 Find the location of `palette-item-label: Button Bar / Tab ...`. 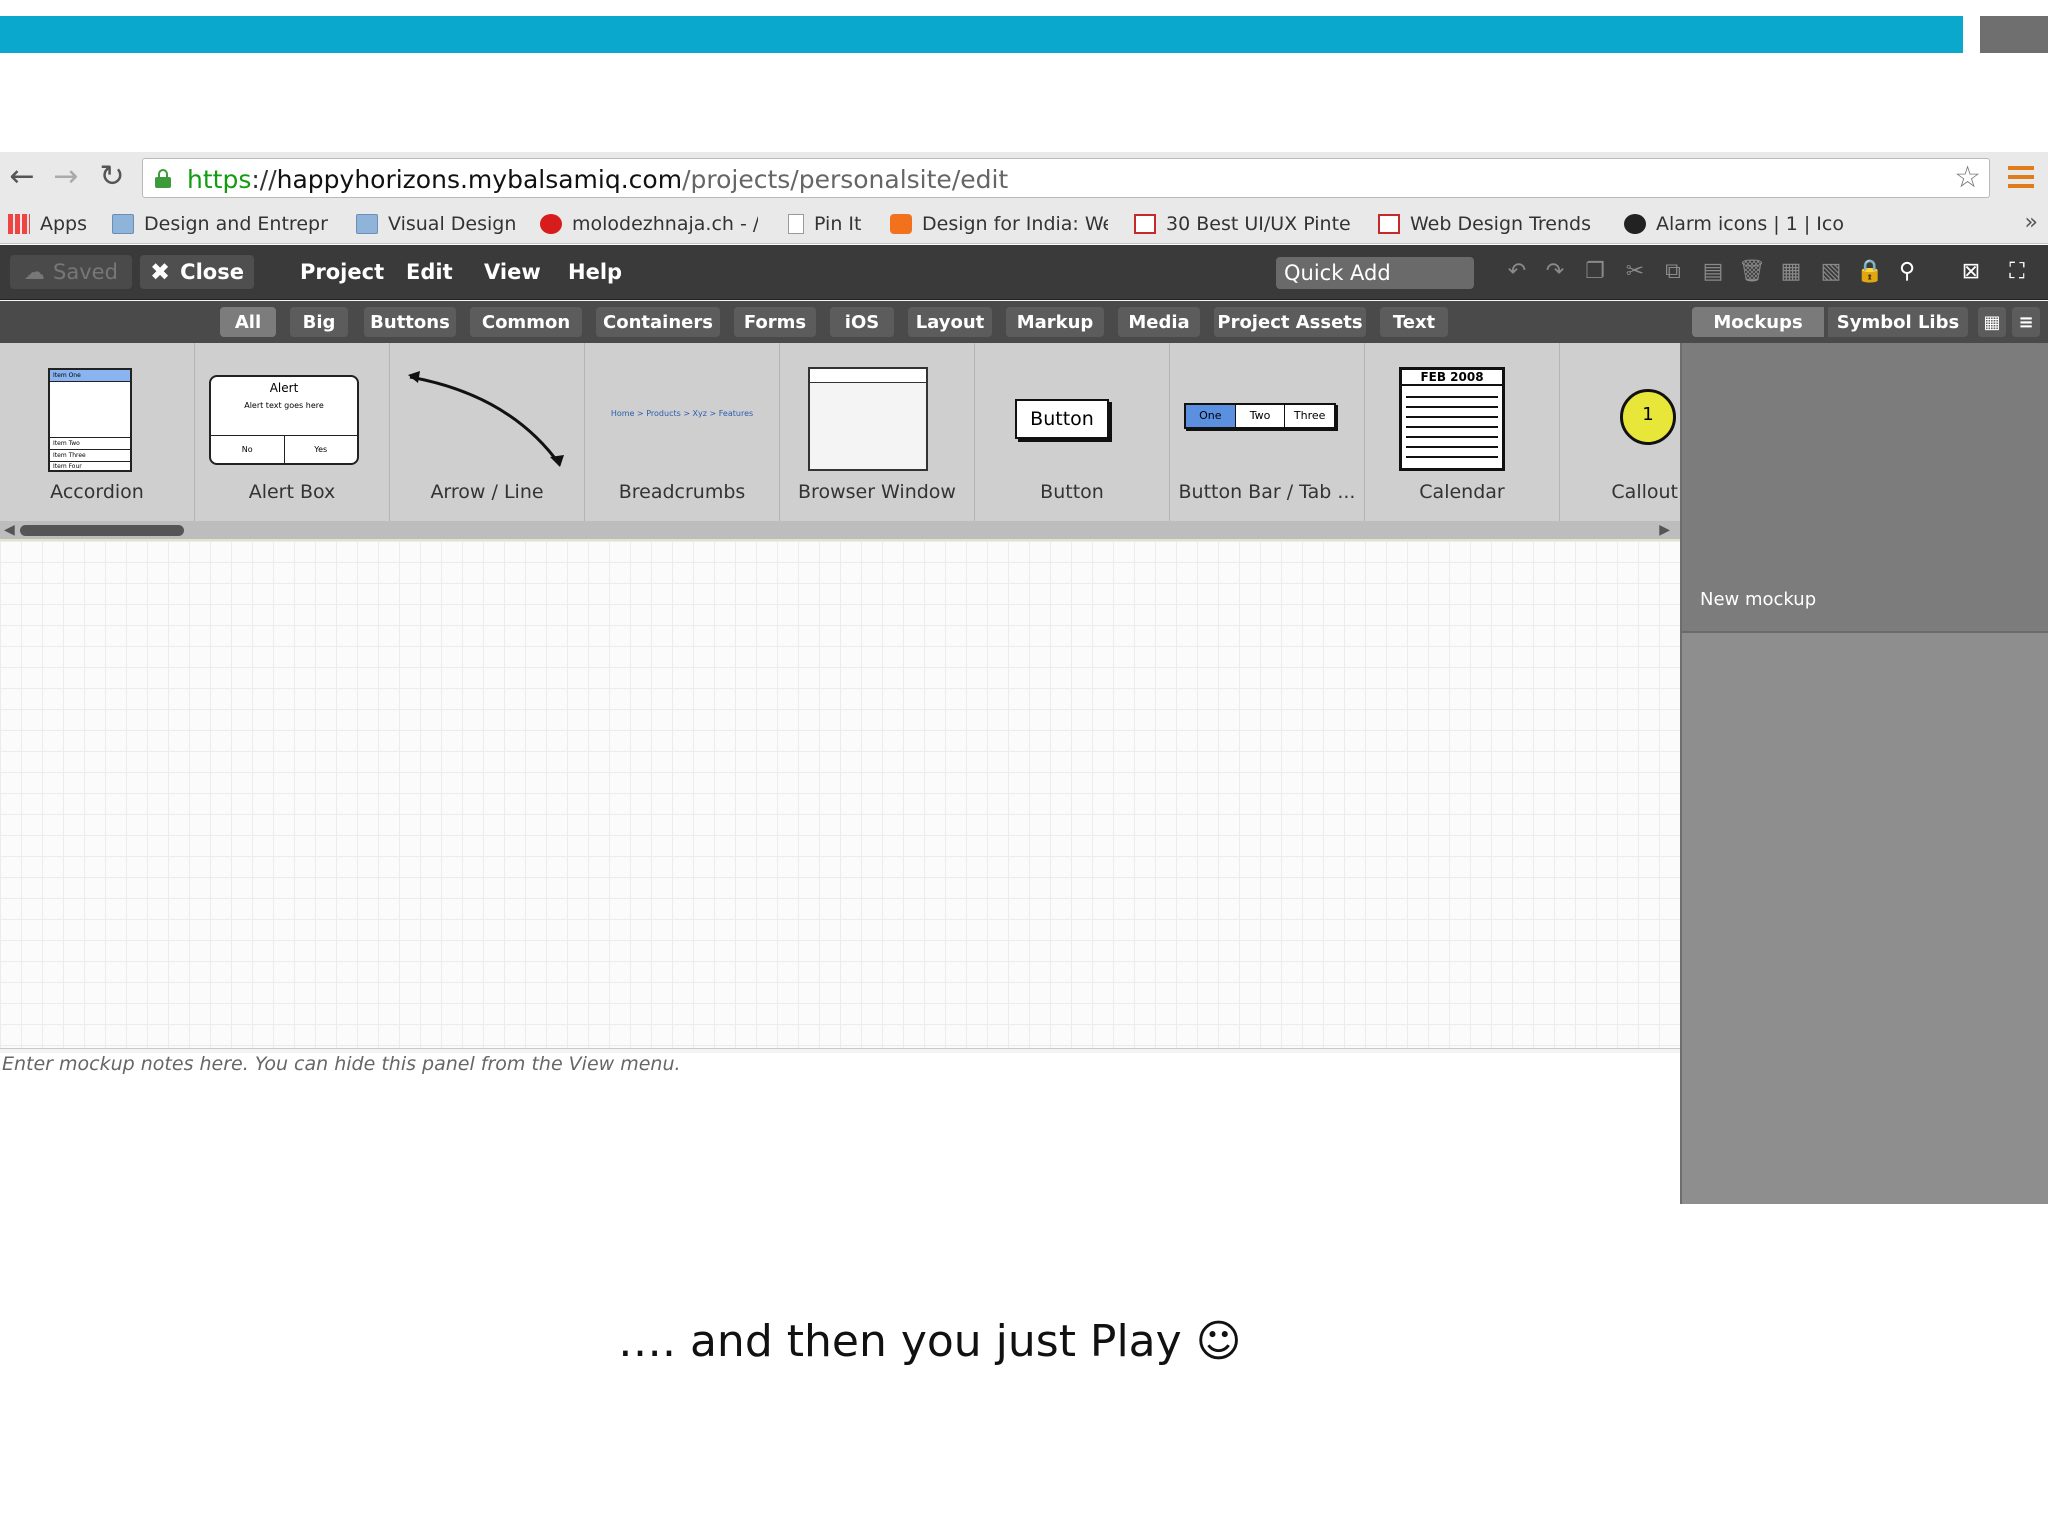

palette-item-label: Button Bar / Tab ... is located at coordinates (1267, 492).